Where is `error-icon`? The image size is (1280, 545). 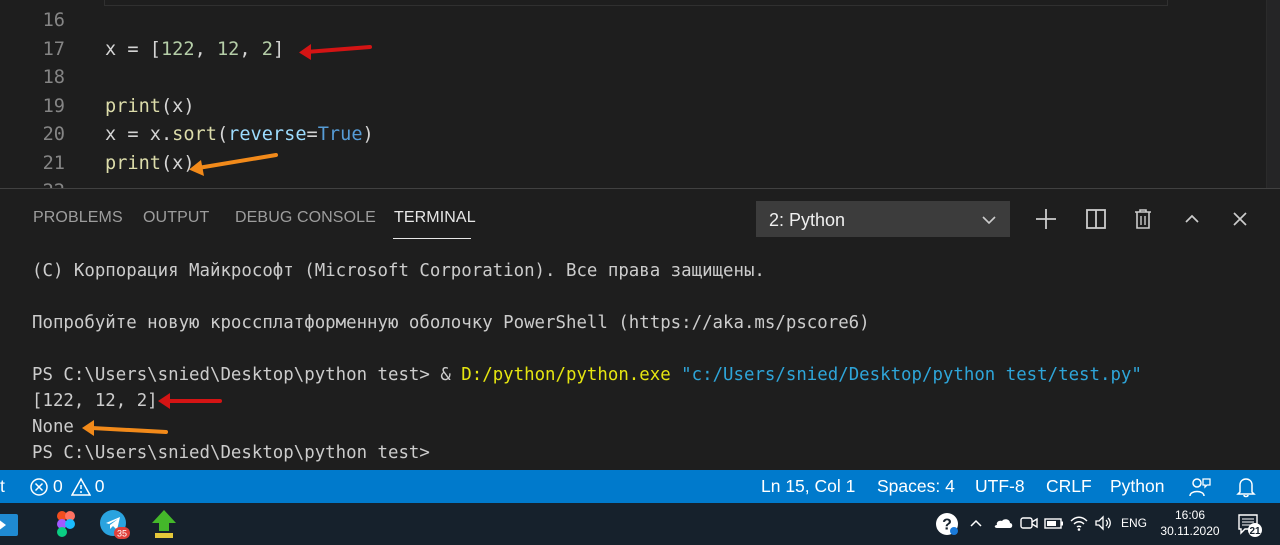 error-icon is located at coordinates (39, 486).